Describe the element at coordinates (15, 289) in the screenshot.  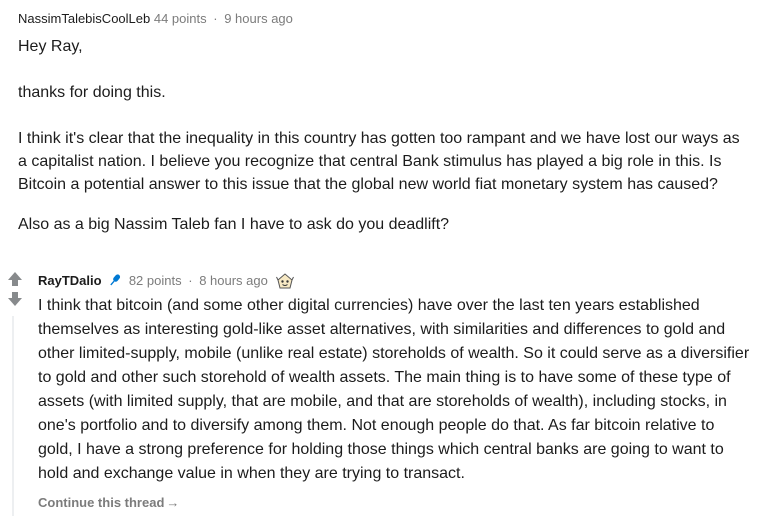
I see `reply-vote-column` at that location.